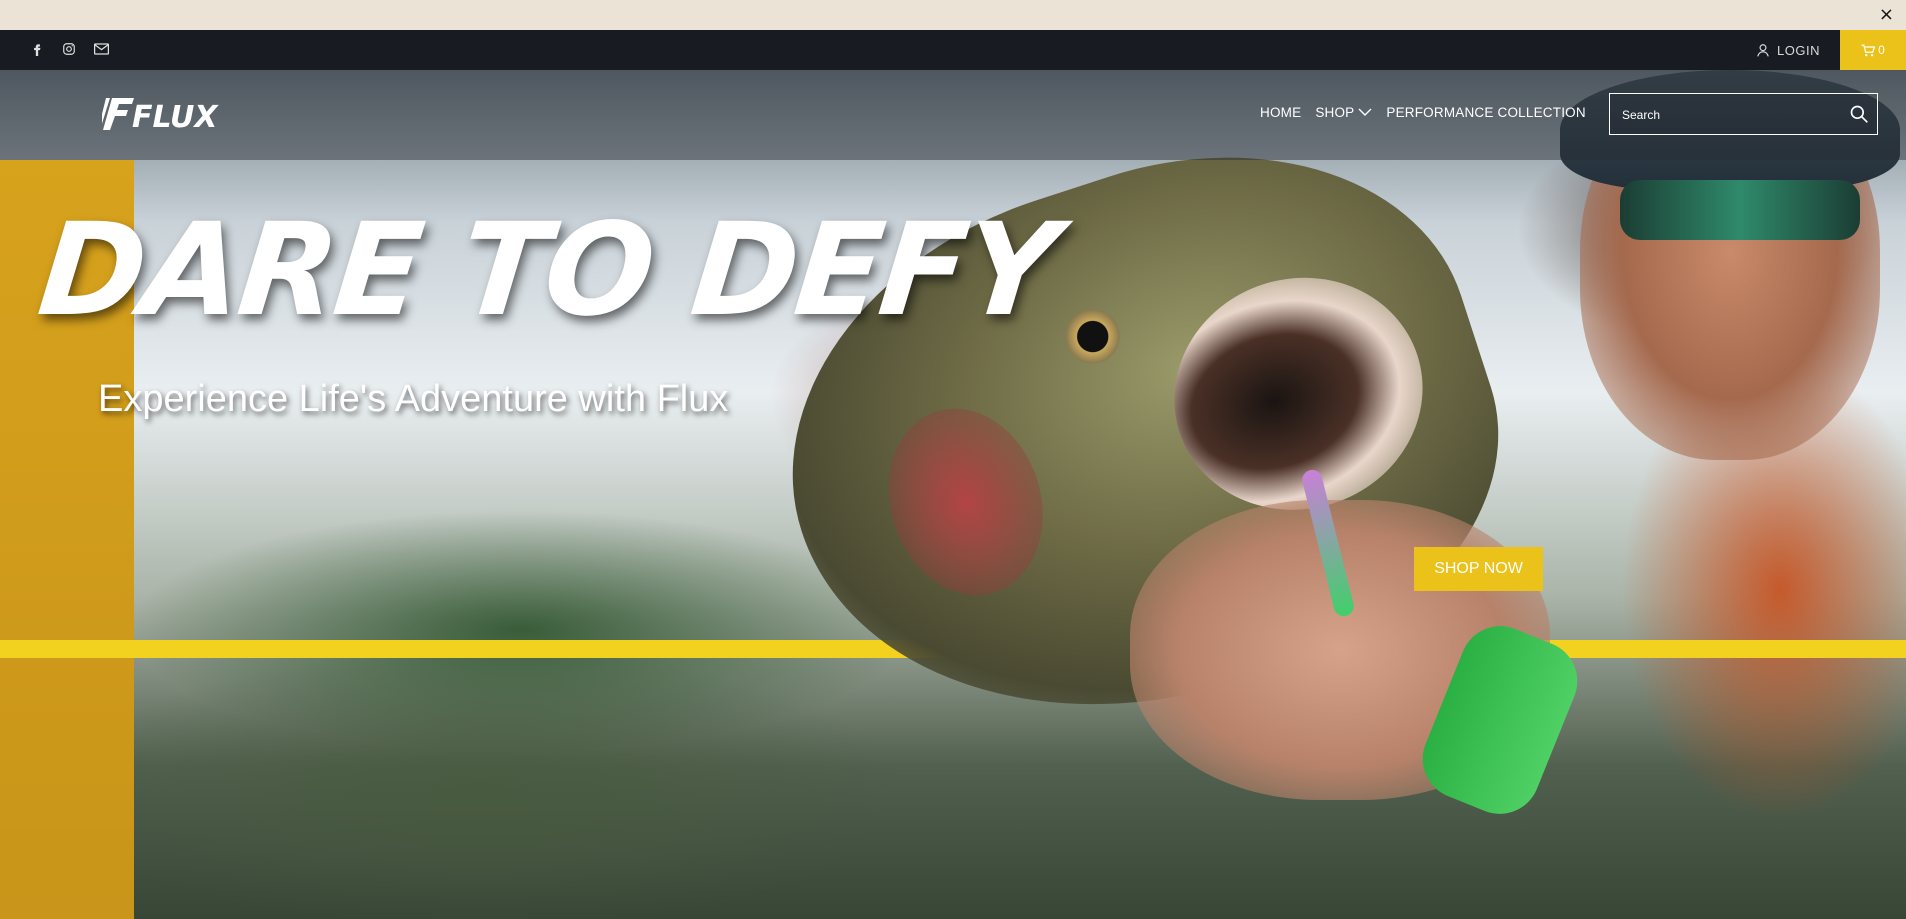 Image resolution: width=1906 pixels, height=919 pixels. I want to click on cart-button: 0, so click(1873, 50).